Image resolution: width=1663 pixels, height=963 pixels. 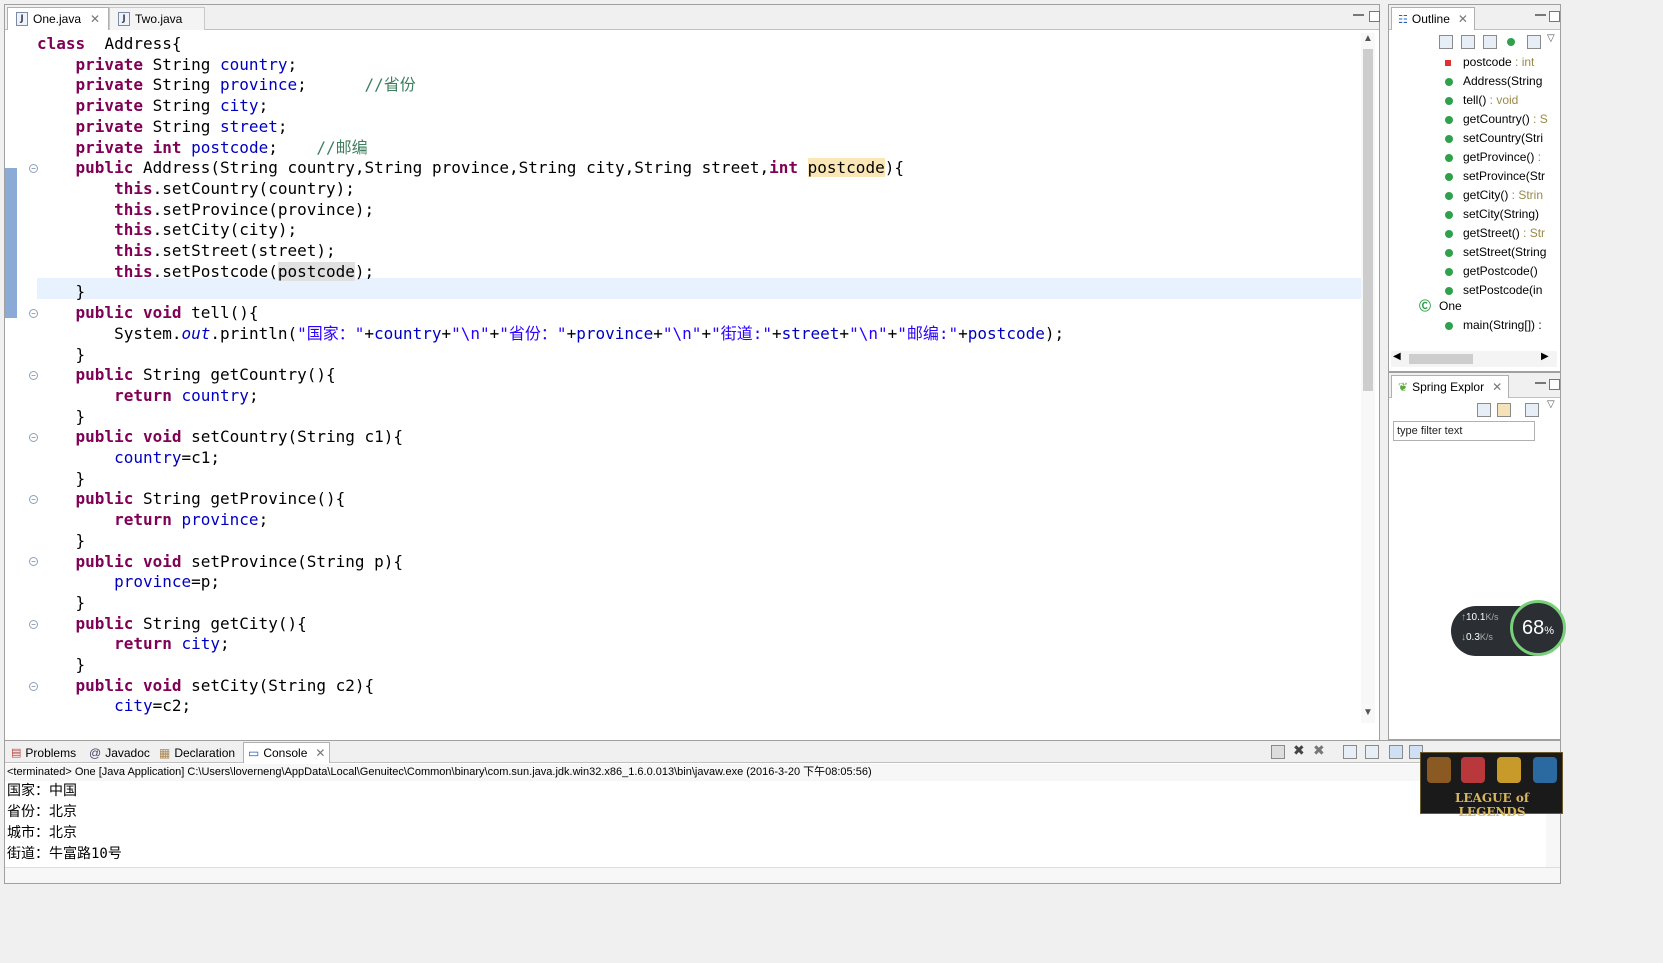 What do you see at coordinates (1524, 271) in the screenshot?
I see `outline-item: getPostcode()` at bounding box center [1524, 271].